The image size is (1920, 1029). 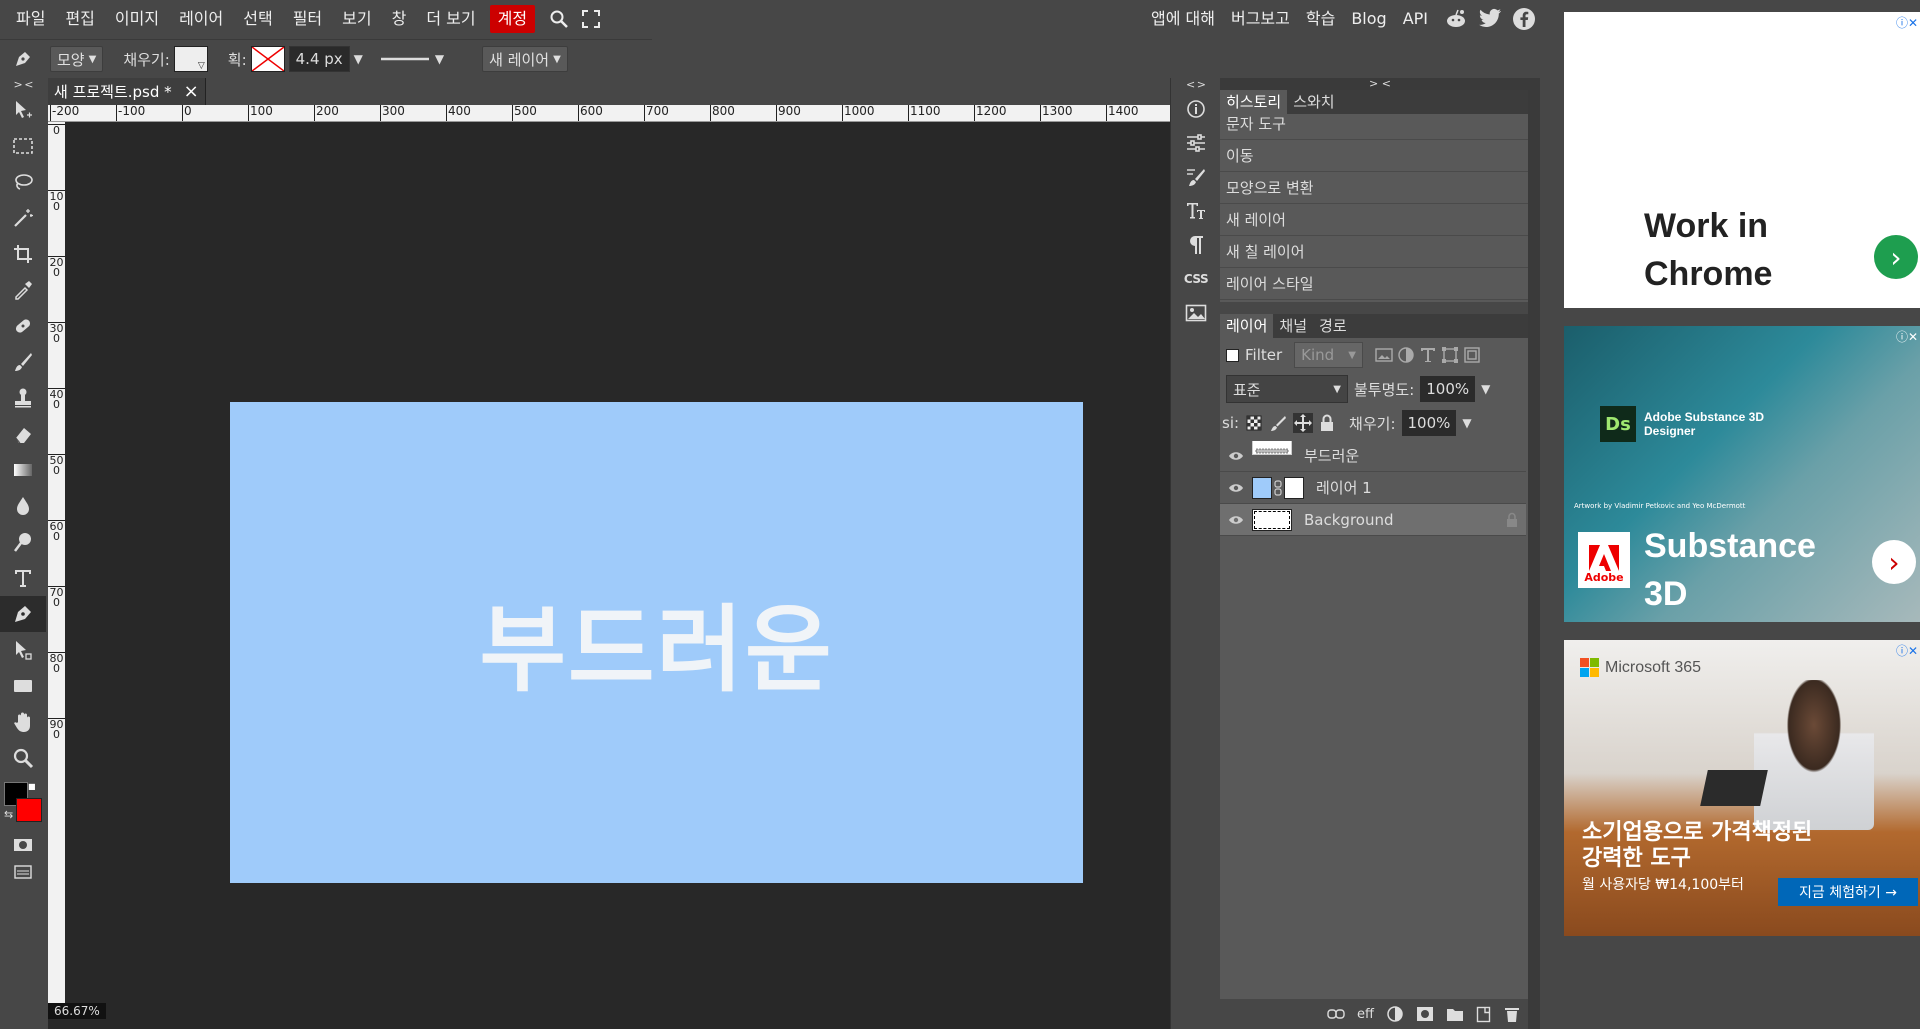 I want to click on fill-input: 100%, so click(x=1429, y=423).